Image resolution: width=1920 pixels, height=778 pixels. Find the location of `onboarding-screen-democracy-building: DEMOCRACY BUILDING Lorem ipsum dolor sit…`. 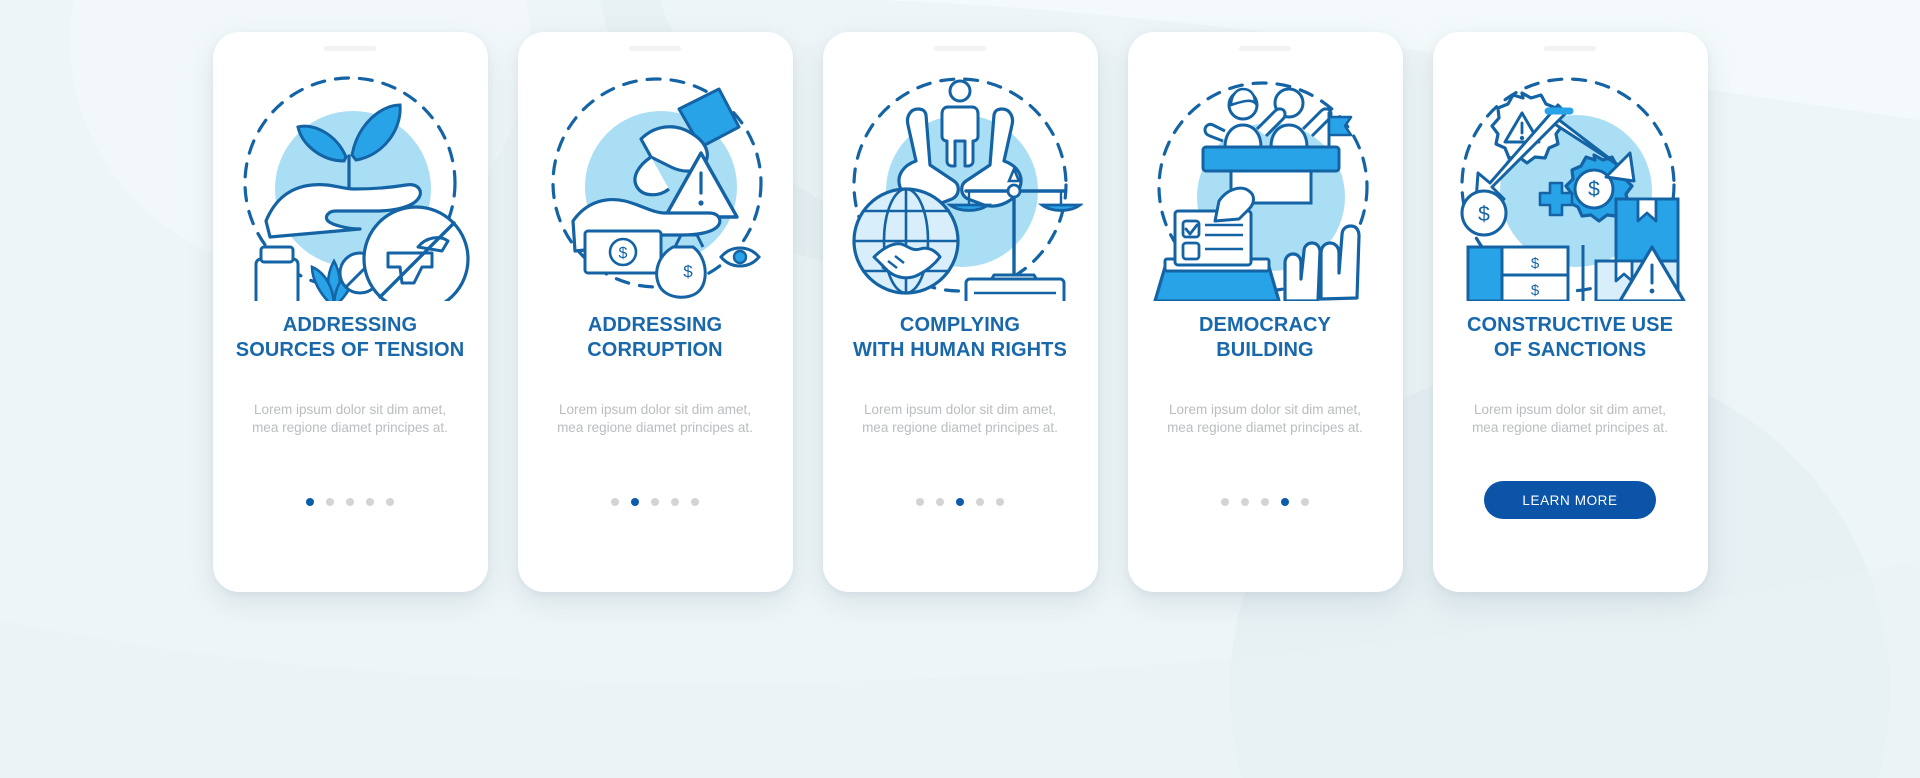

onboarding-screen-democracy-building: DEMOCRACY BUILDING Lorem ipsum dolor sit… is located at coordinates (1265, 312).